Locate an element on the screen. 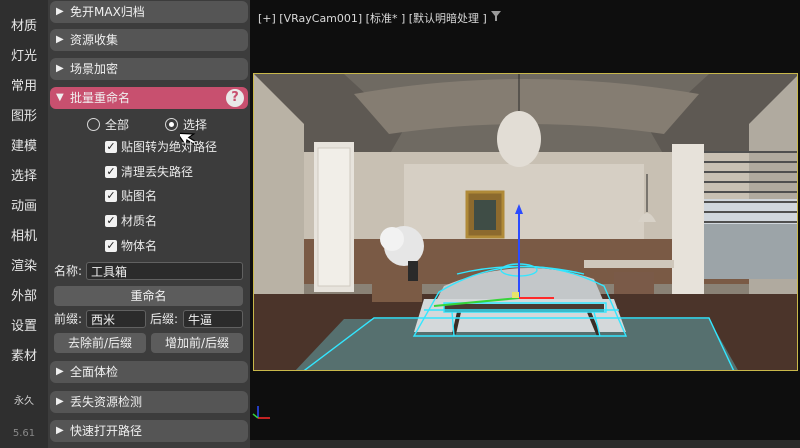 The height and width of the screenshot is (448, 800). name-input is located at coordinates (164, 271).